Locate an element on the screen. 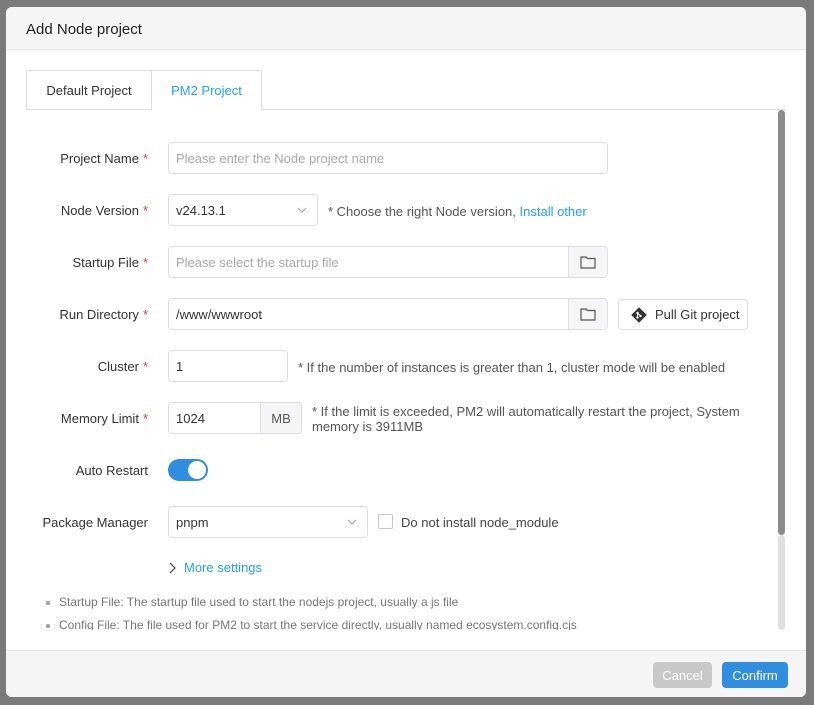 The image size is (814, 705). cancel-button: Cancel is located at coordinates (682, 675).